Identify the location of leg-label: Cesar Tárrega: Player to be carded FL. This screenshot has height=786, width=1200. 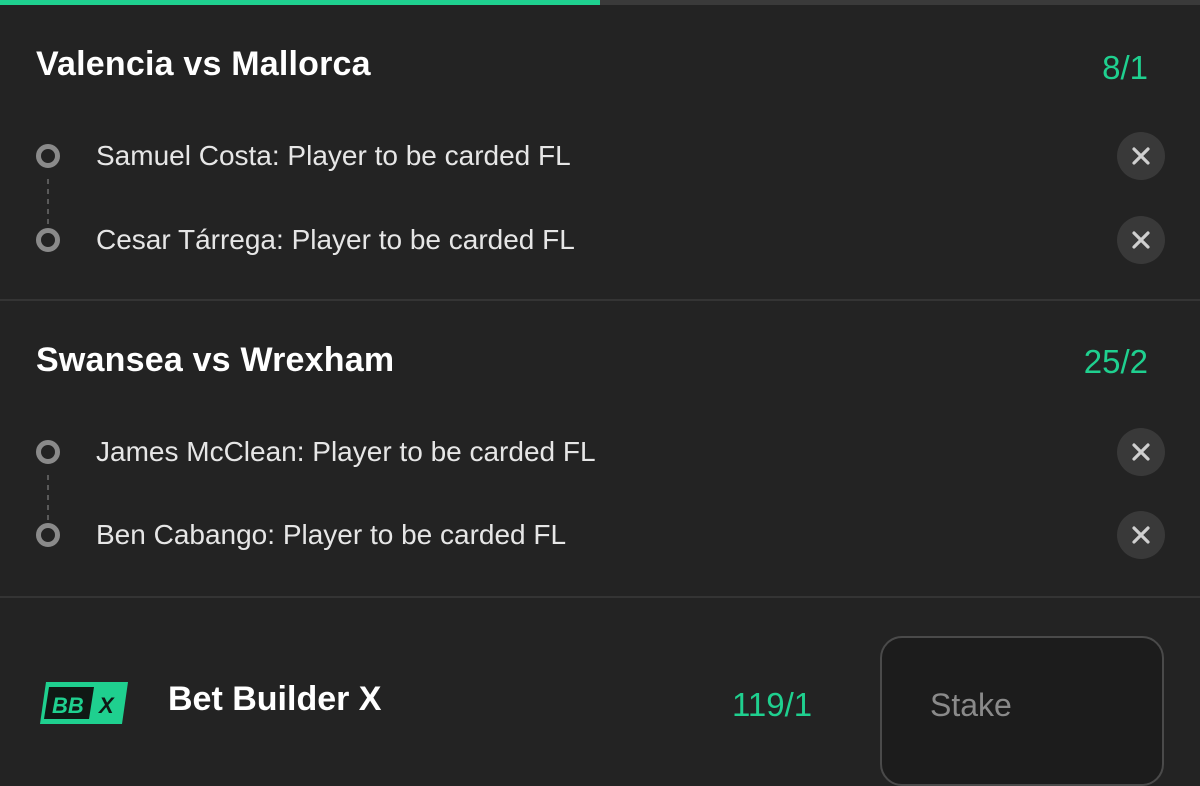
(335, 239).